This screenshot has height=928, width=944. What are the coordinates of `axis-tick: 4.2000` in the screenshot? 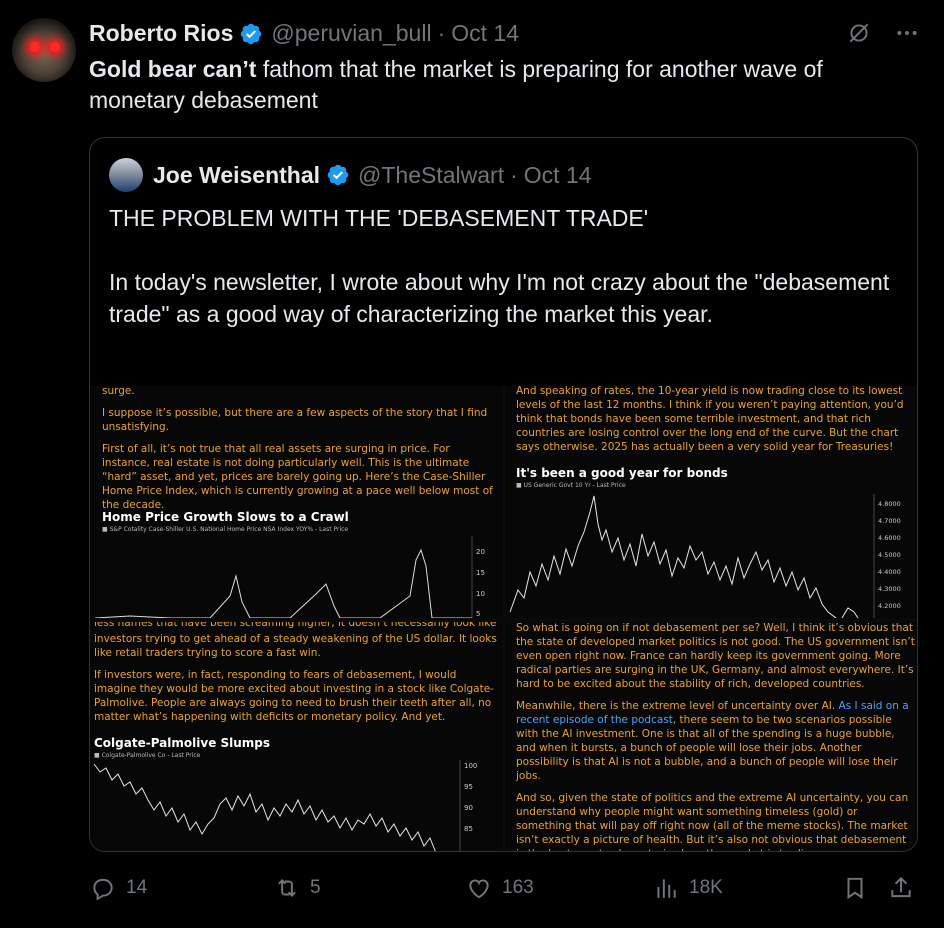 It's located at (889, 606).